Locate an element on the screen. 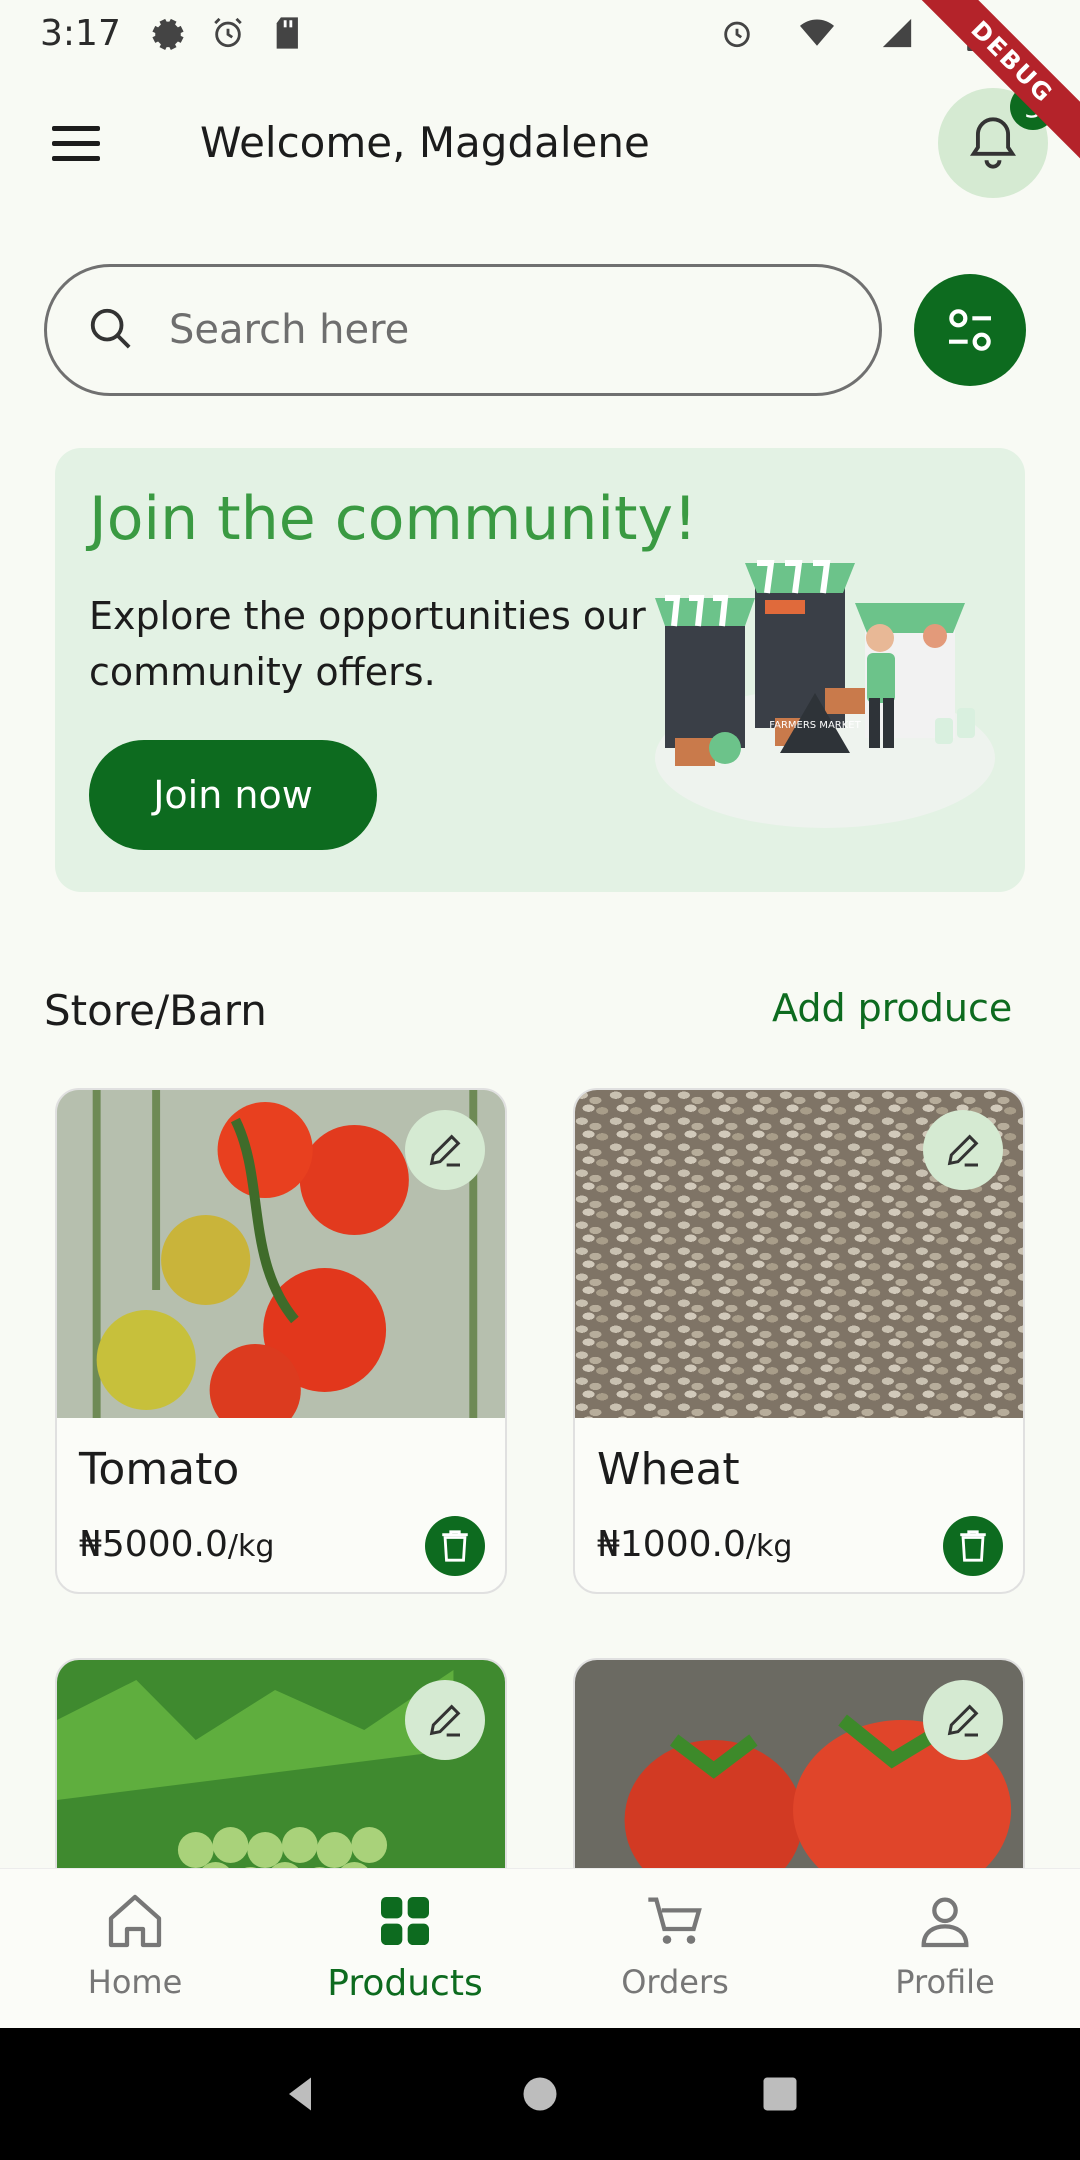  system-navigation-bar is located at coordinates (540, 2094).